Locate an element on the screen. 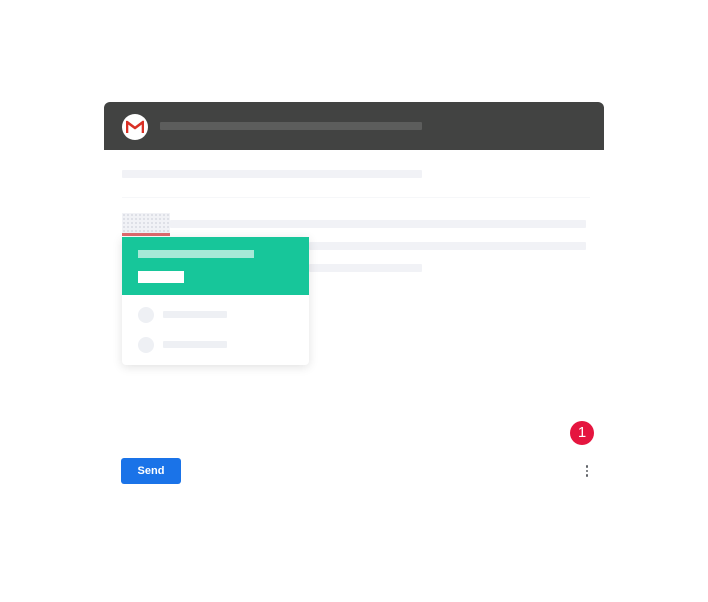  highlighted-tag is located at coordinates (146, 223).